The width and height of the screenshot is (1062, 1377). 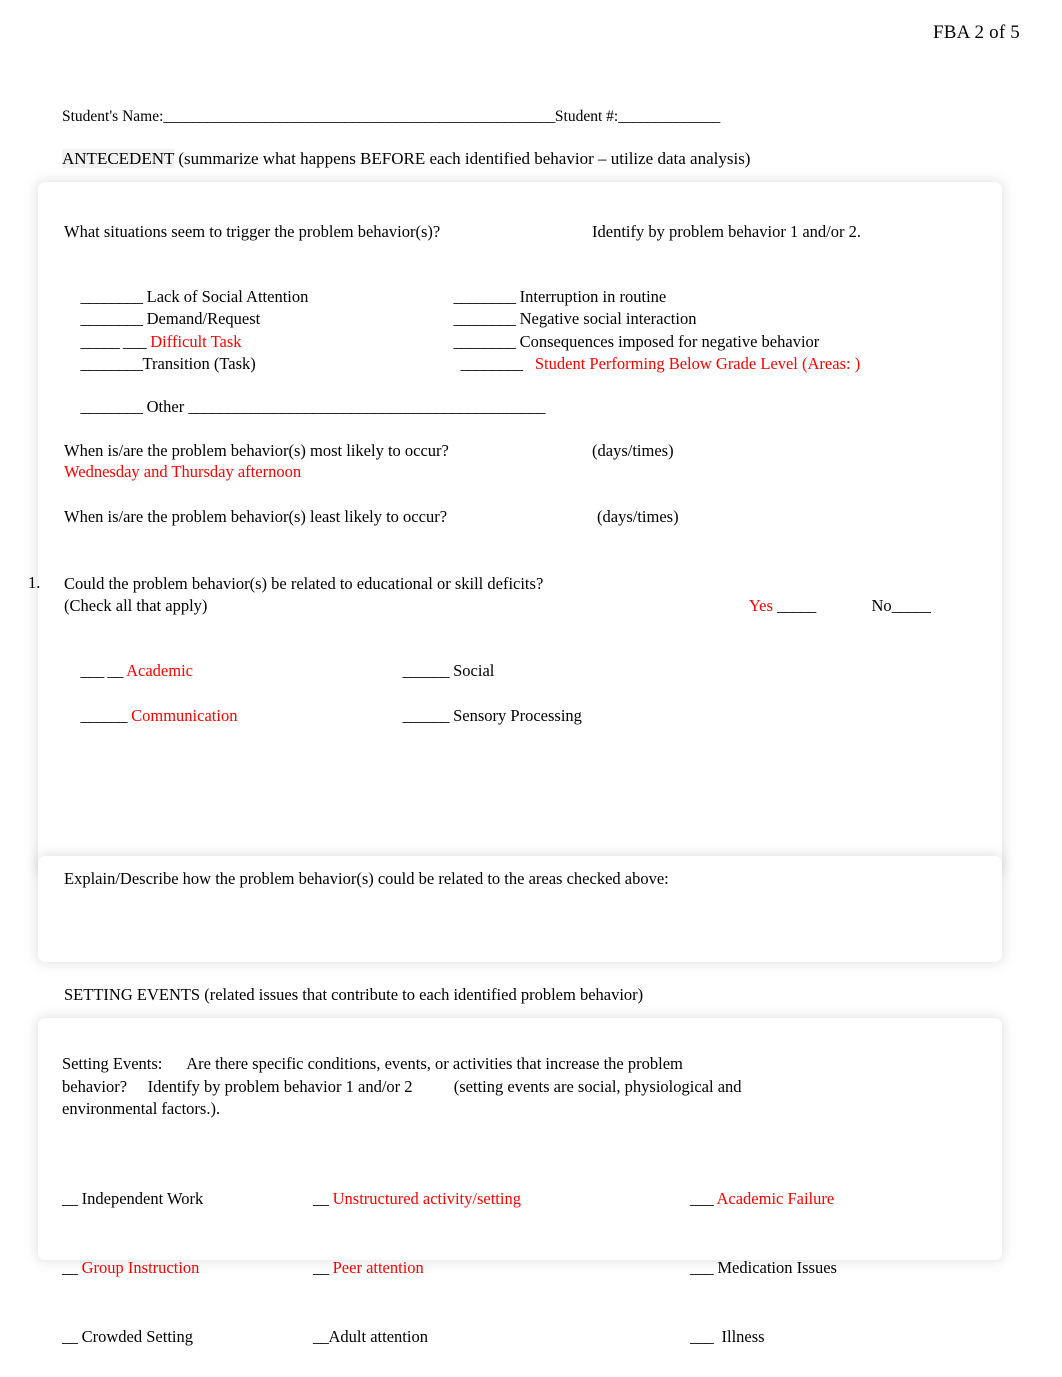 What do you see at coordinates (140, 1267) in the screenshot?
I see `setting-event-label: Group Instruction` at bounding box center [140, 1267].